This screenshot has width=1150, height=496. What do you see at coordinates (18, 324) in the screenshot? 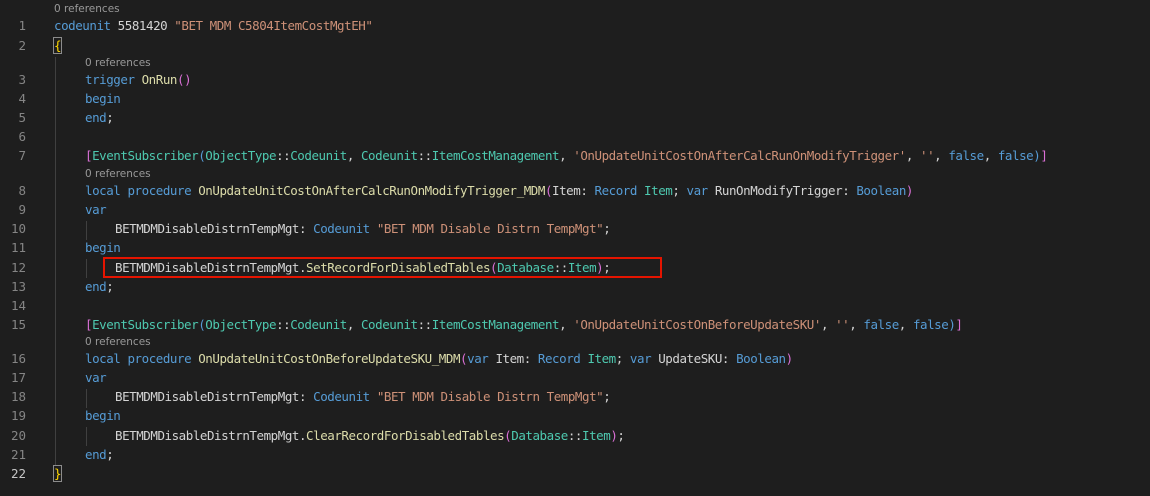
I see `line-number: 15` at bounding box center [18, 324].